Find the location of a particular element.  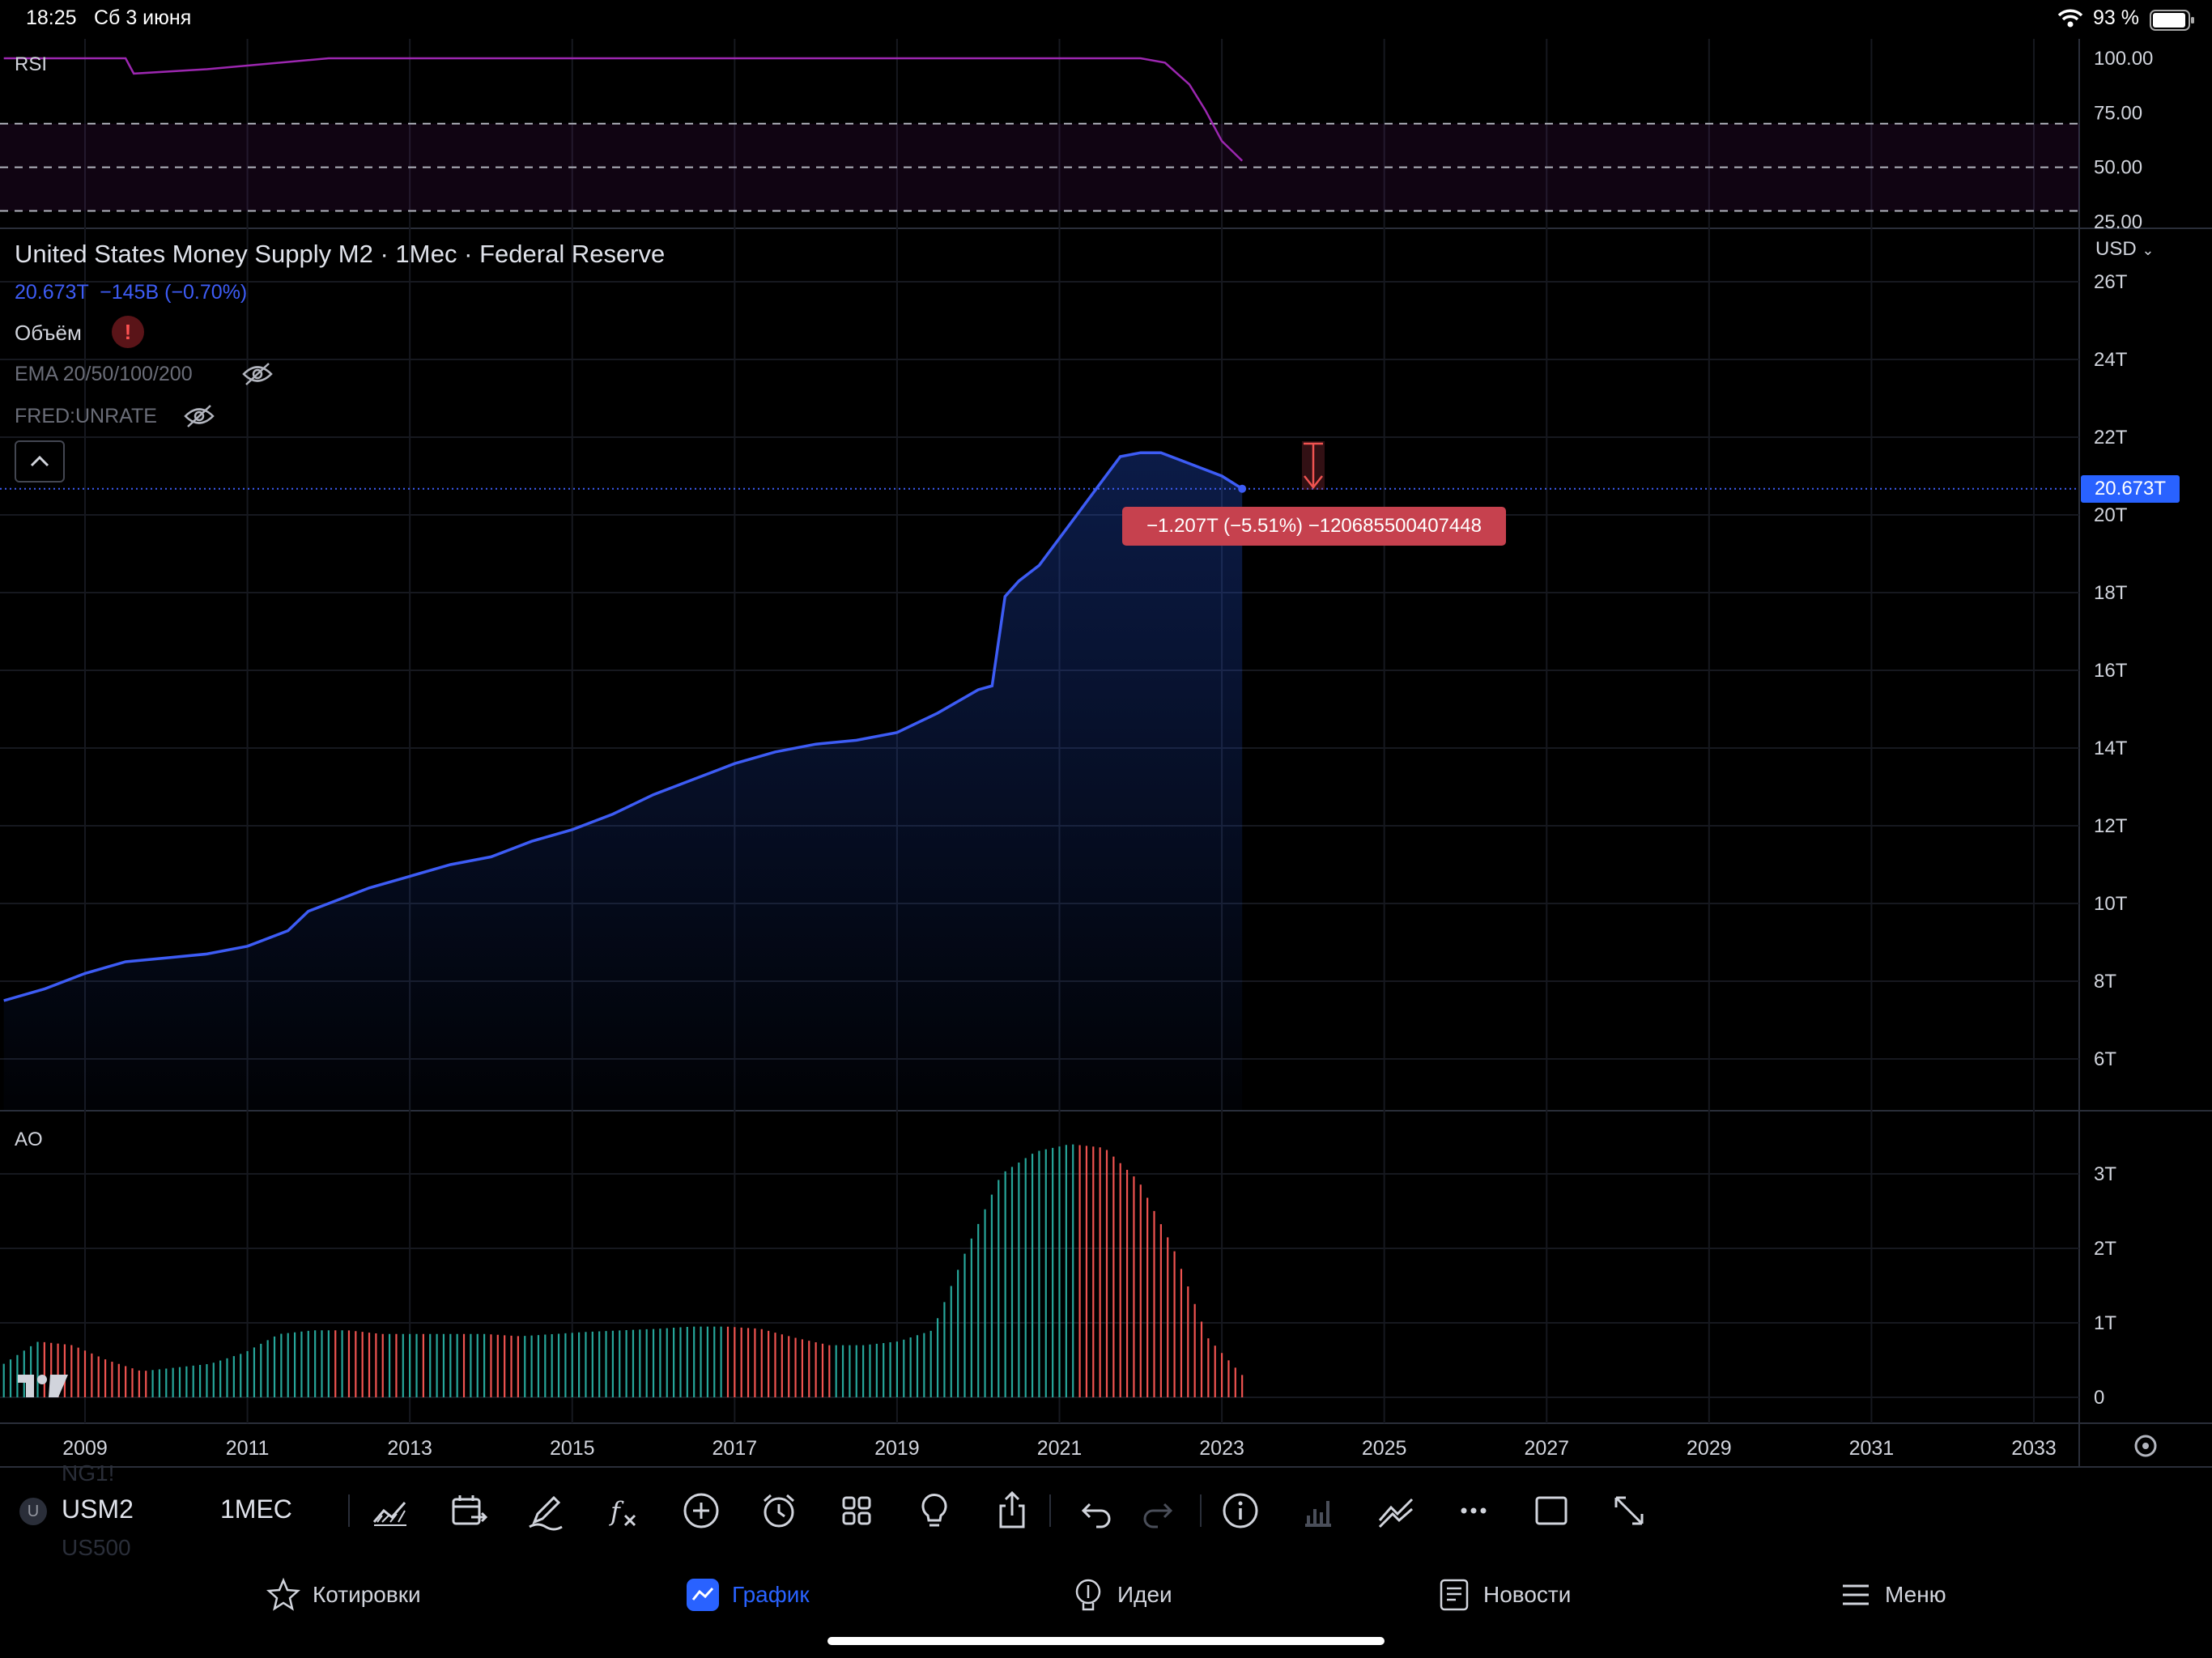

price-tick-label: 6T is located at coordinates (2105, 1059).